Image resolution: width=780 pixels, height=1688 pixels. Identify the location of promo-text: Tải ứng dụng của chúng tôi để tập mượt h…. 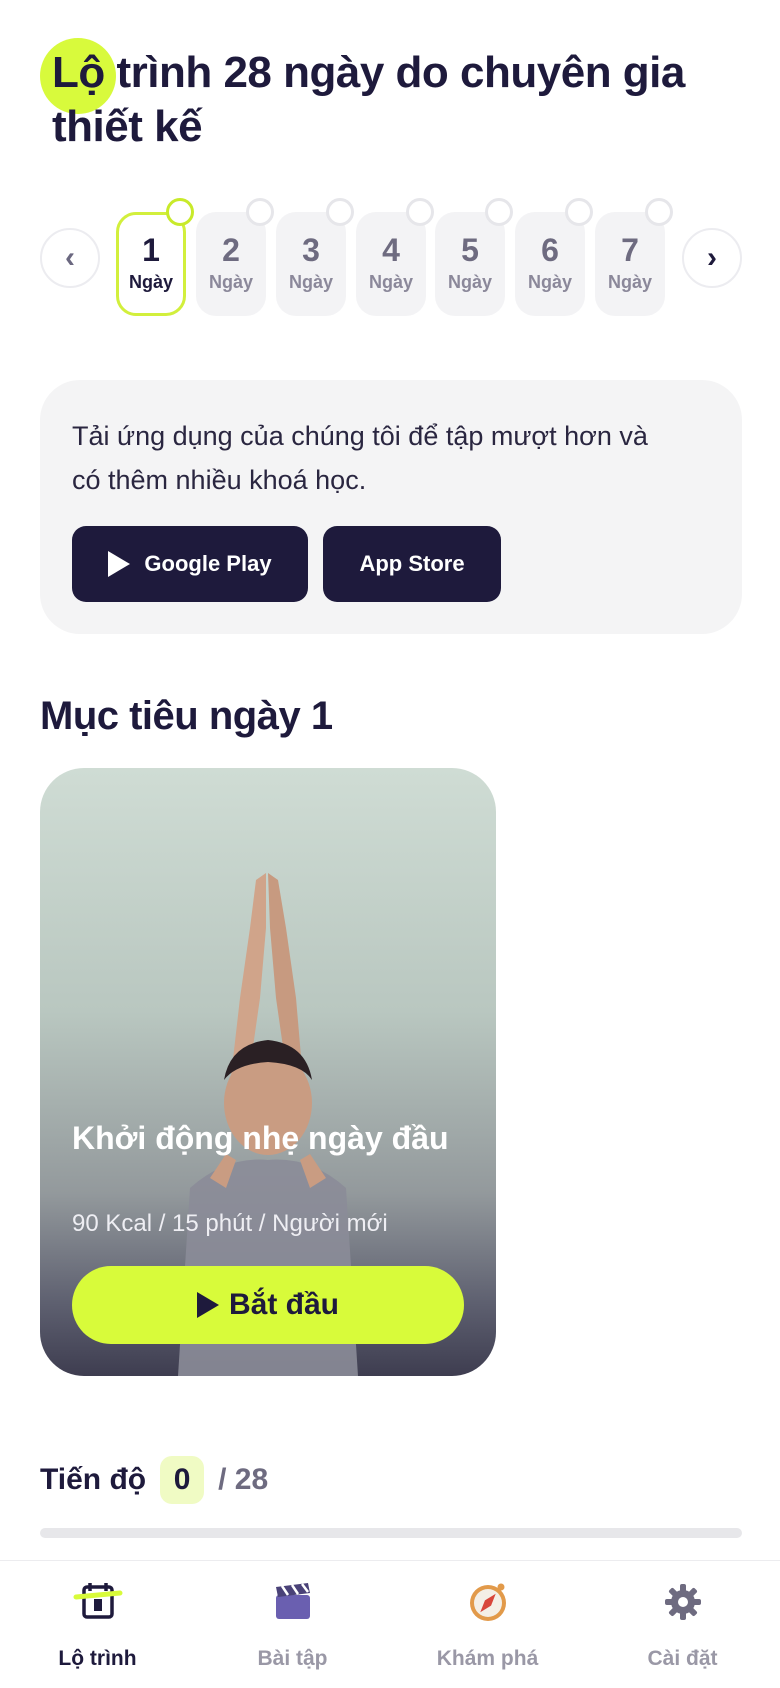
(360, 458).